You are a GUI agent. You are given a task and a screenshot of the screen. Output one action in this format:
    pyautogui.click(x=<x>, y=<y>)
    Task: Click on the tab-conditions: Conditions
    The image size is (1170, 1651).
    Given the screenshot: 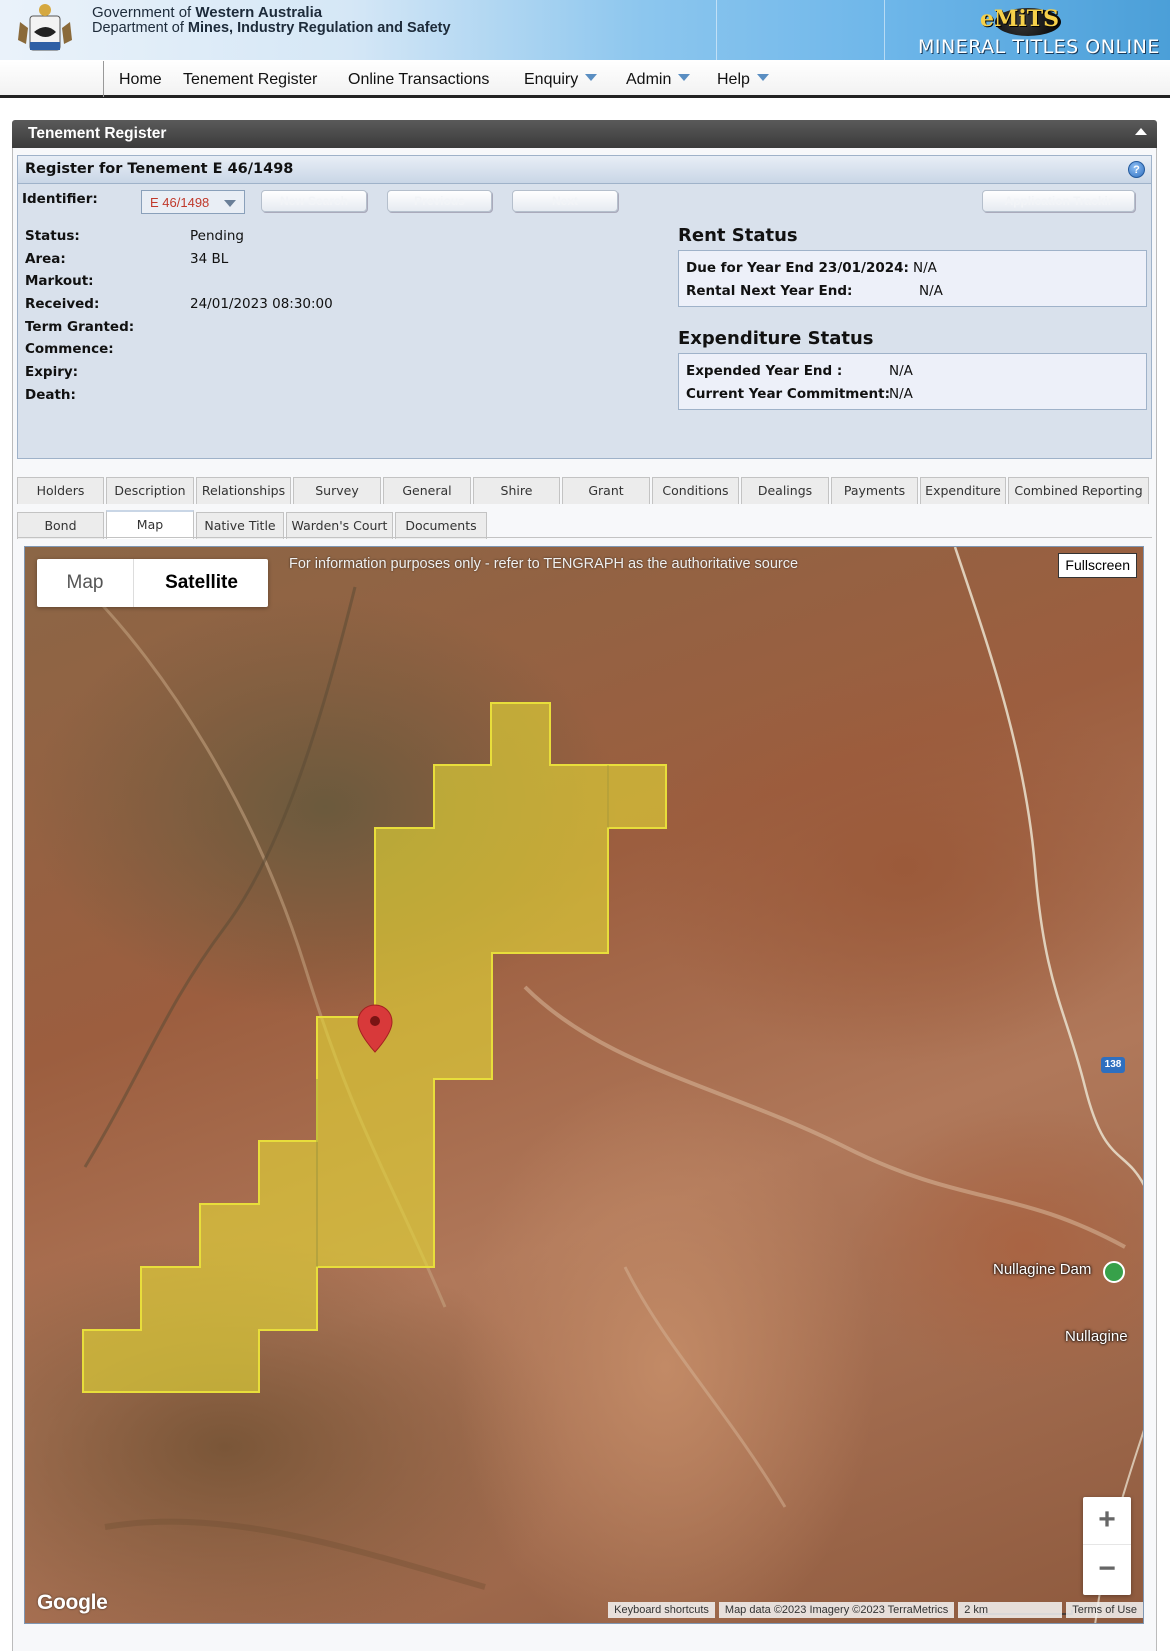 What is the action you would take?
    pyautogui.click(x=695, y=490)
    